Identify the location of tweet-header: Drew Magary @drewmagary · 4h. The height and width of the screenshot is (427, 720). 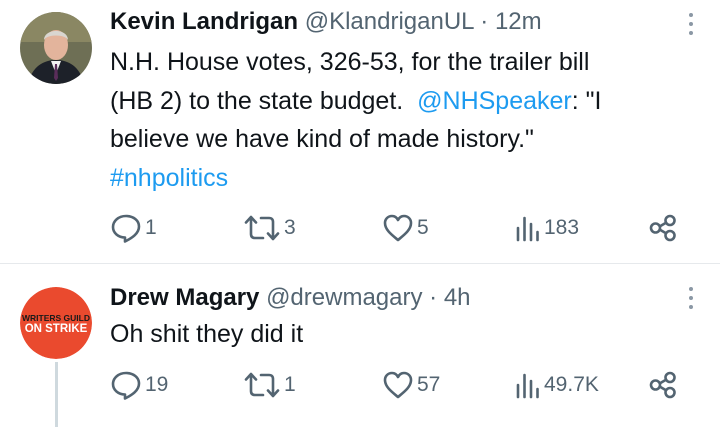
(290, 298).